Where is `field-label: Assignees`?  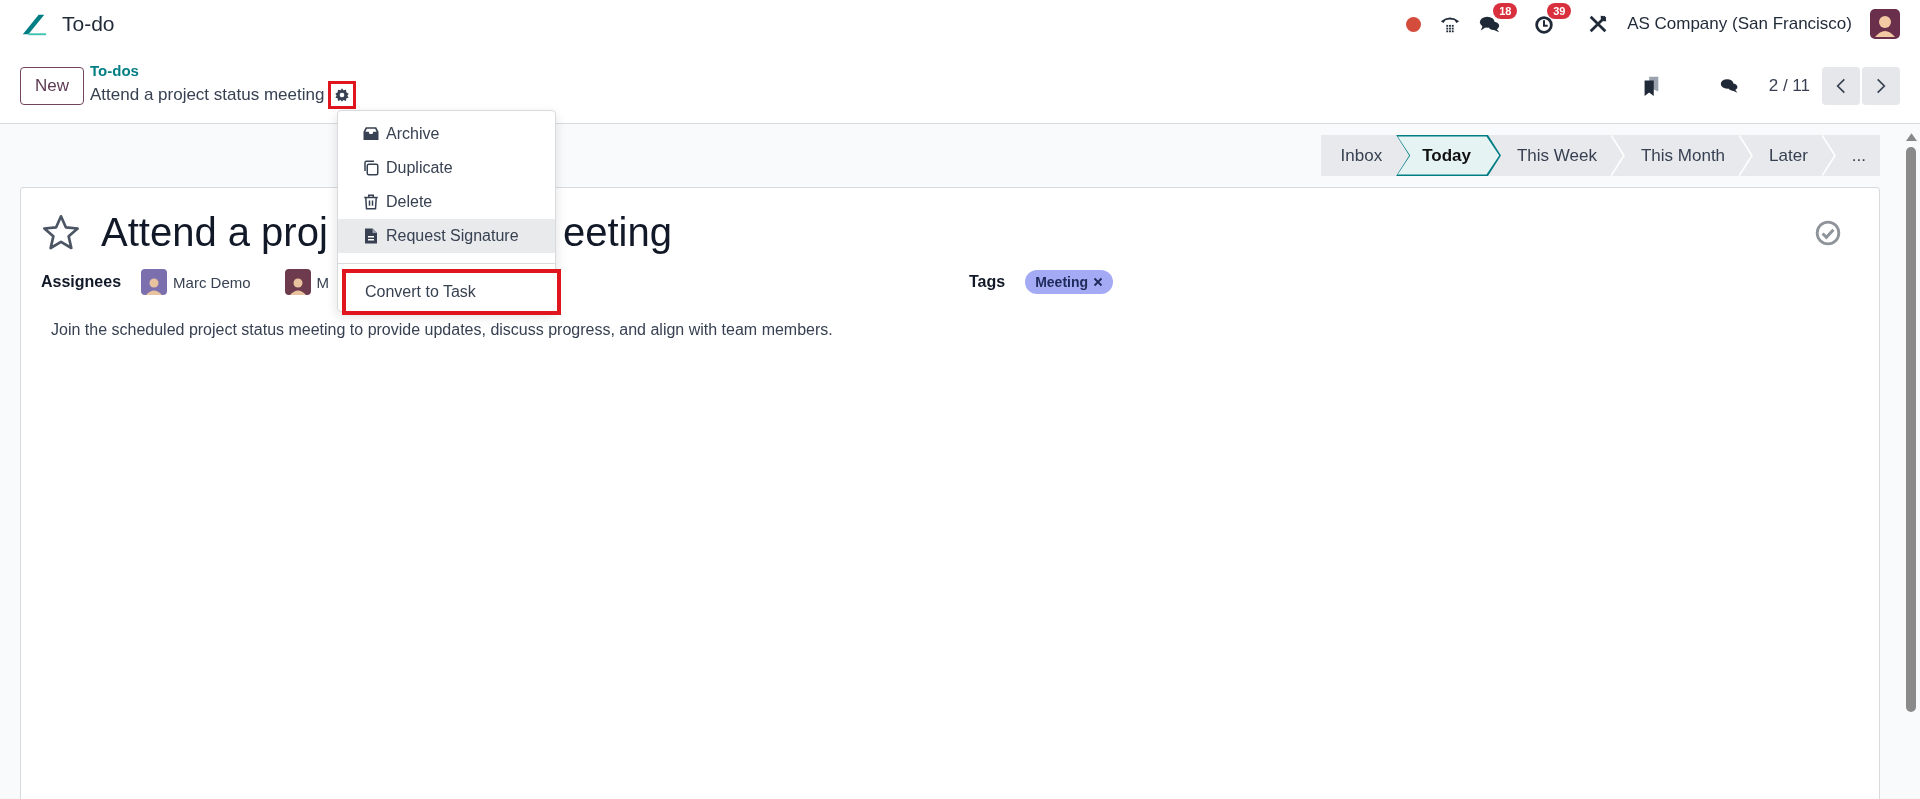
field-label: Assignees is located at coordinates (81, 282).